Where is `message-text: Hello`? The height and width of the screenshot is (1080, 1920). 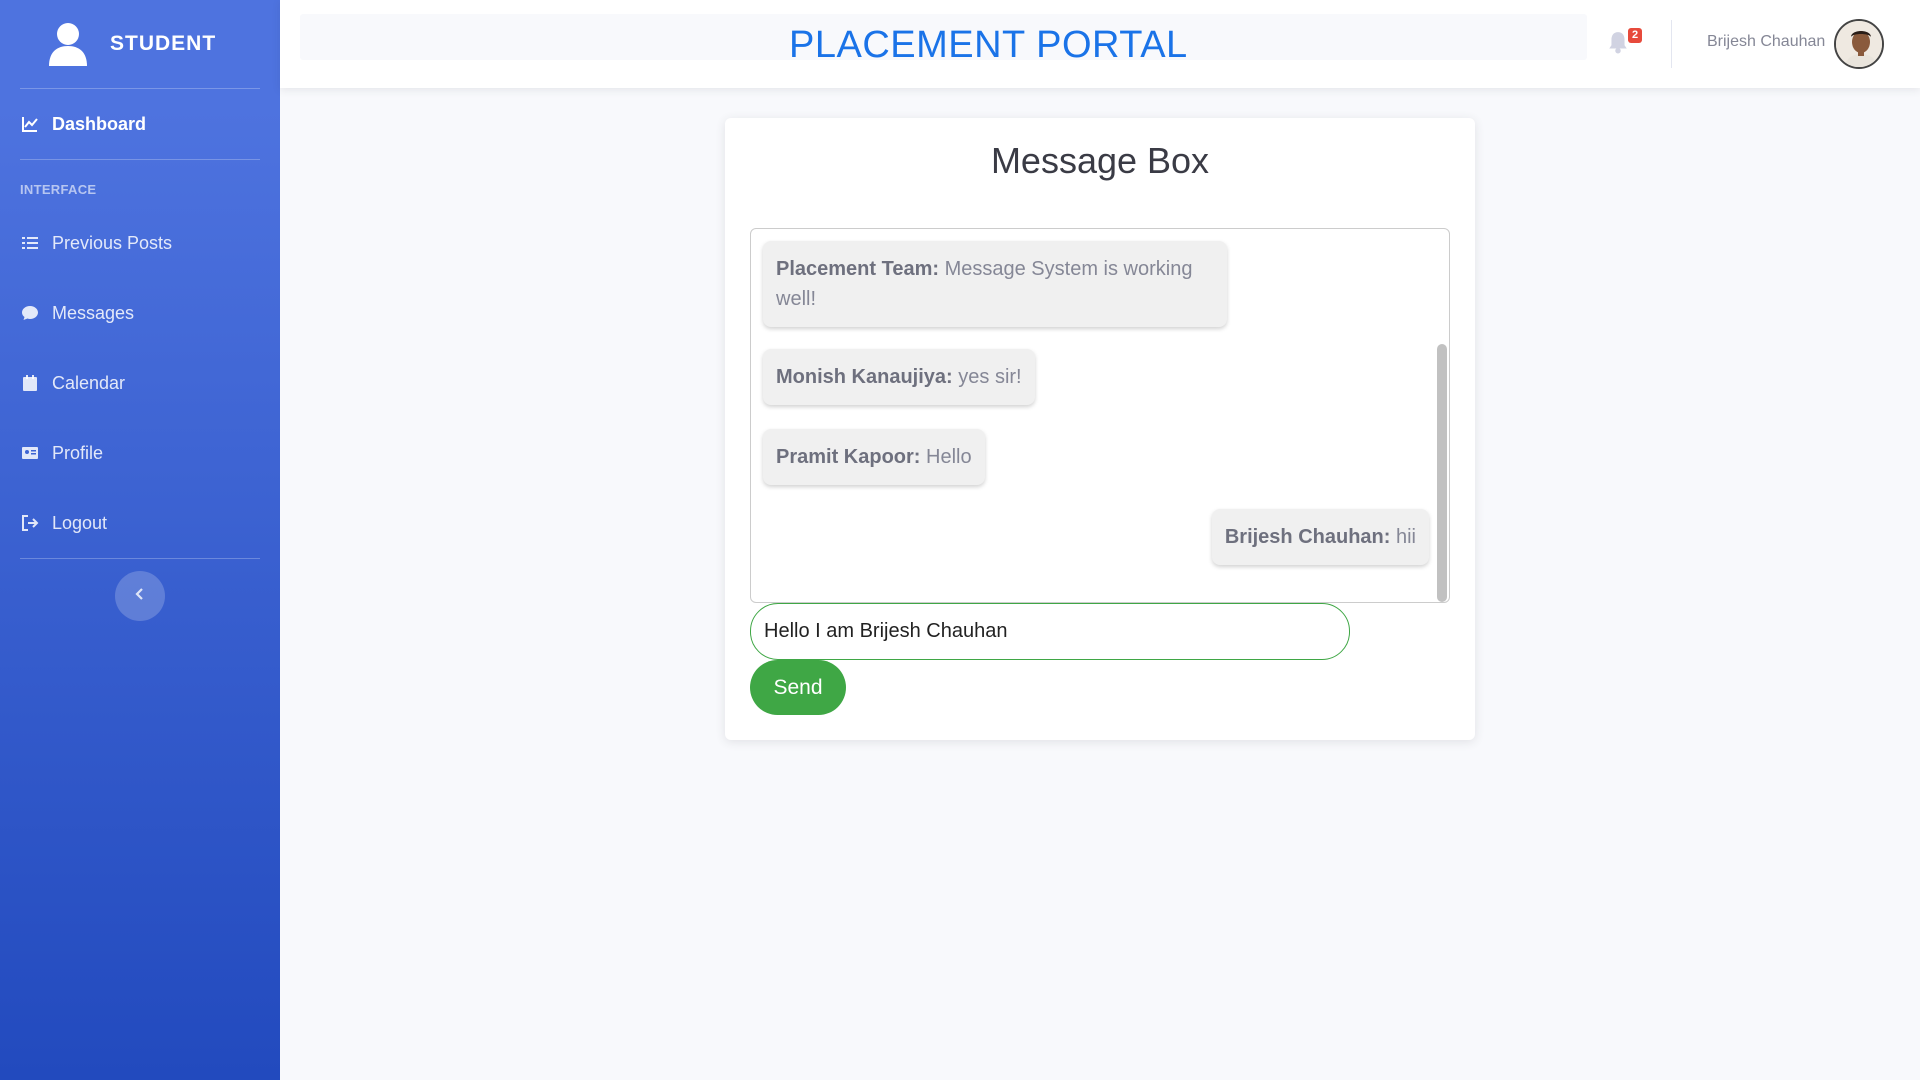
message-text: Hello is located at coordinates (949, 457).